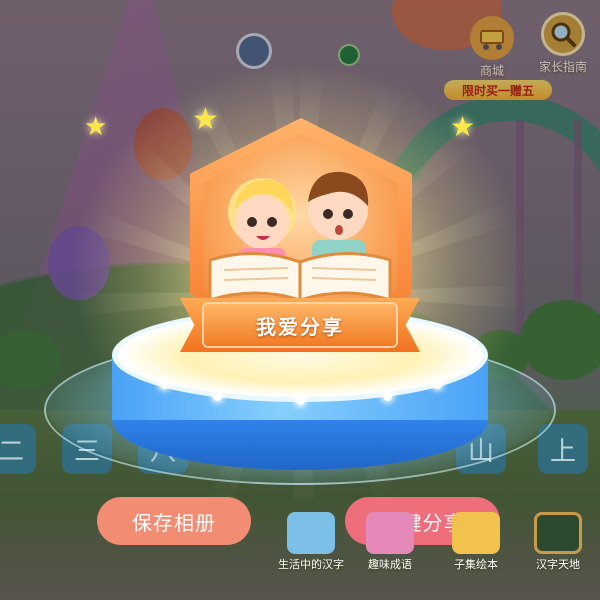 Image resolution: width=600 pixels, height=600 pixels. I want to click on char-tile: 二, so click(18, 449).